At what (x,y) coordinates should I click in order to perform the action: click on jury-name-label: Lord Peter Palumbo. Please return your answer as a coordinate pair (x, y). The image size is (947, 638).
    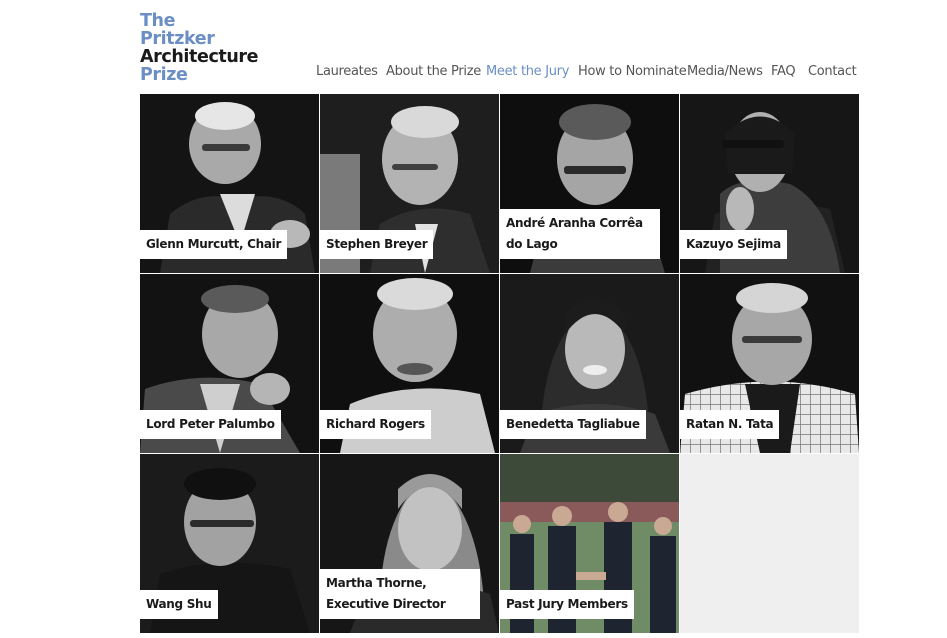
    Looking at the image, I should click on (210, 424).